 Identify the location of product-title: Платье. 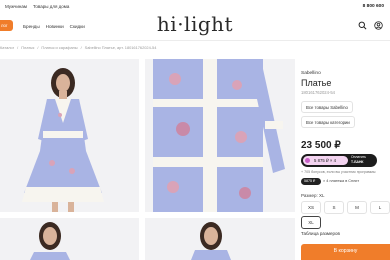
(316, 83).